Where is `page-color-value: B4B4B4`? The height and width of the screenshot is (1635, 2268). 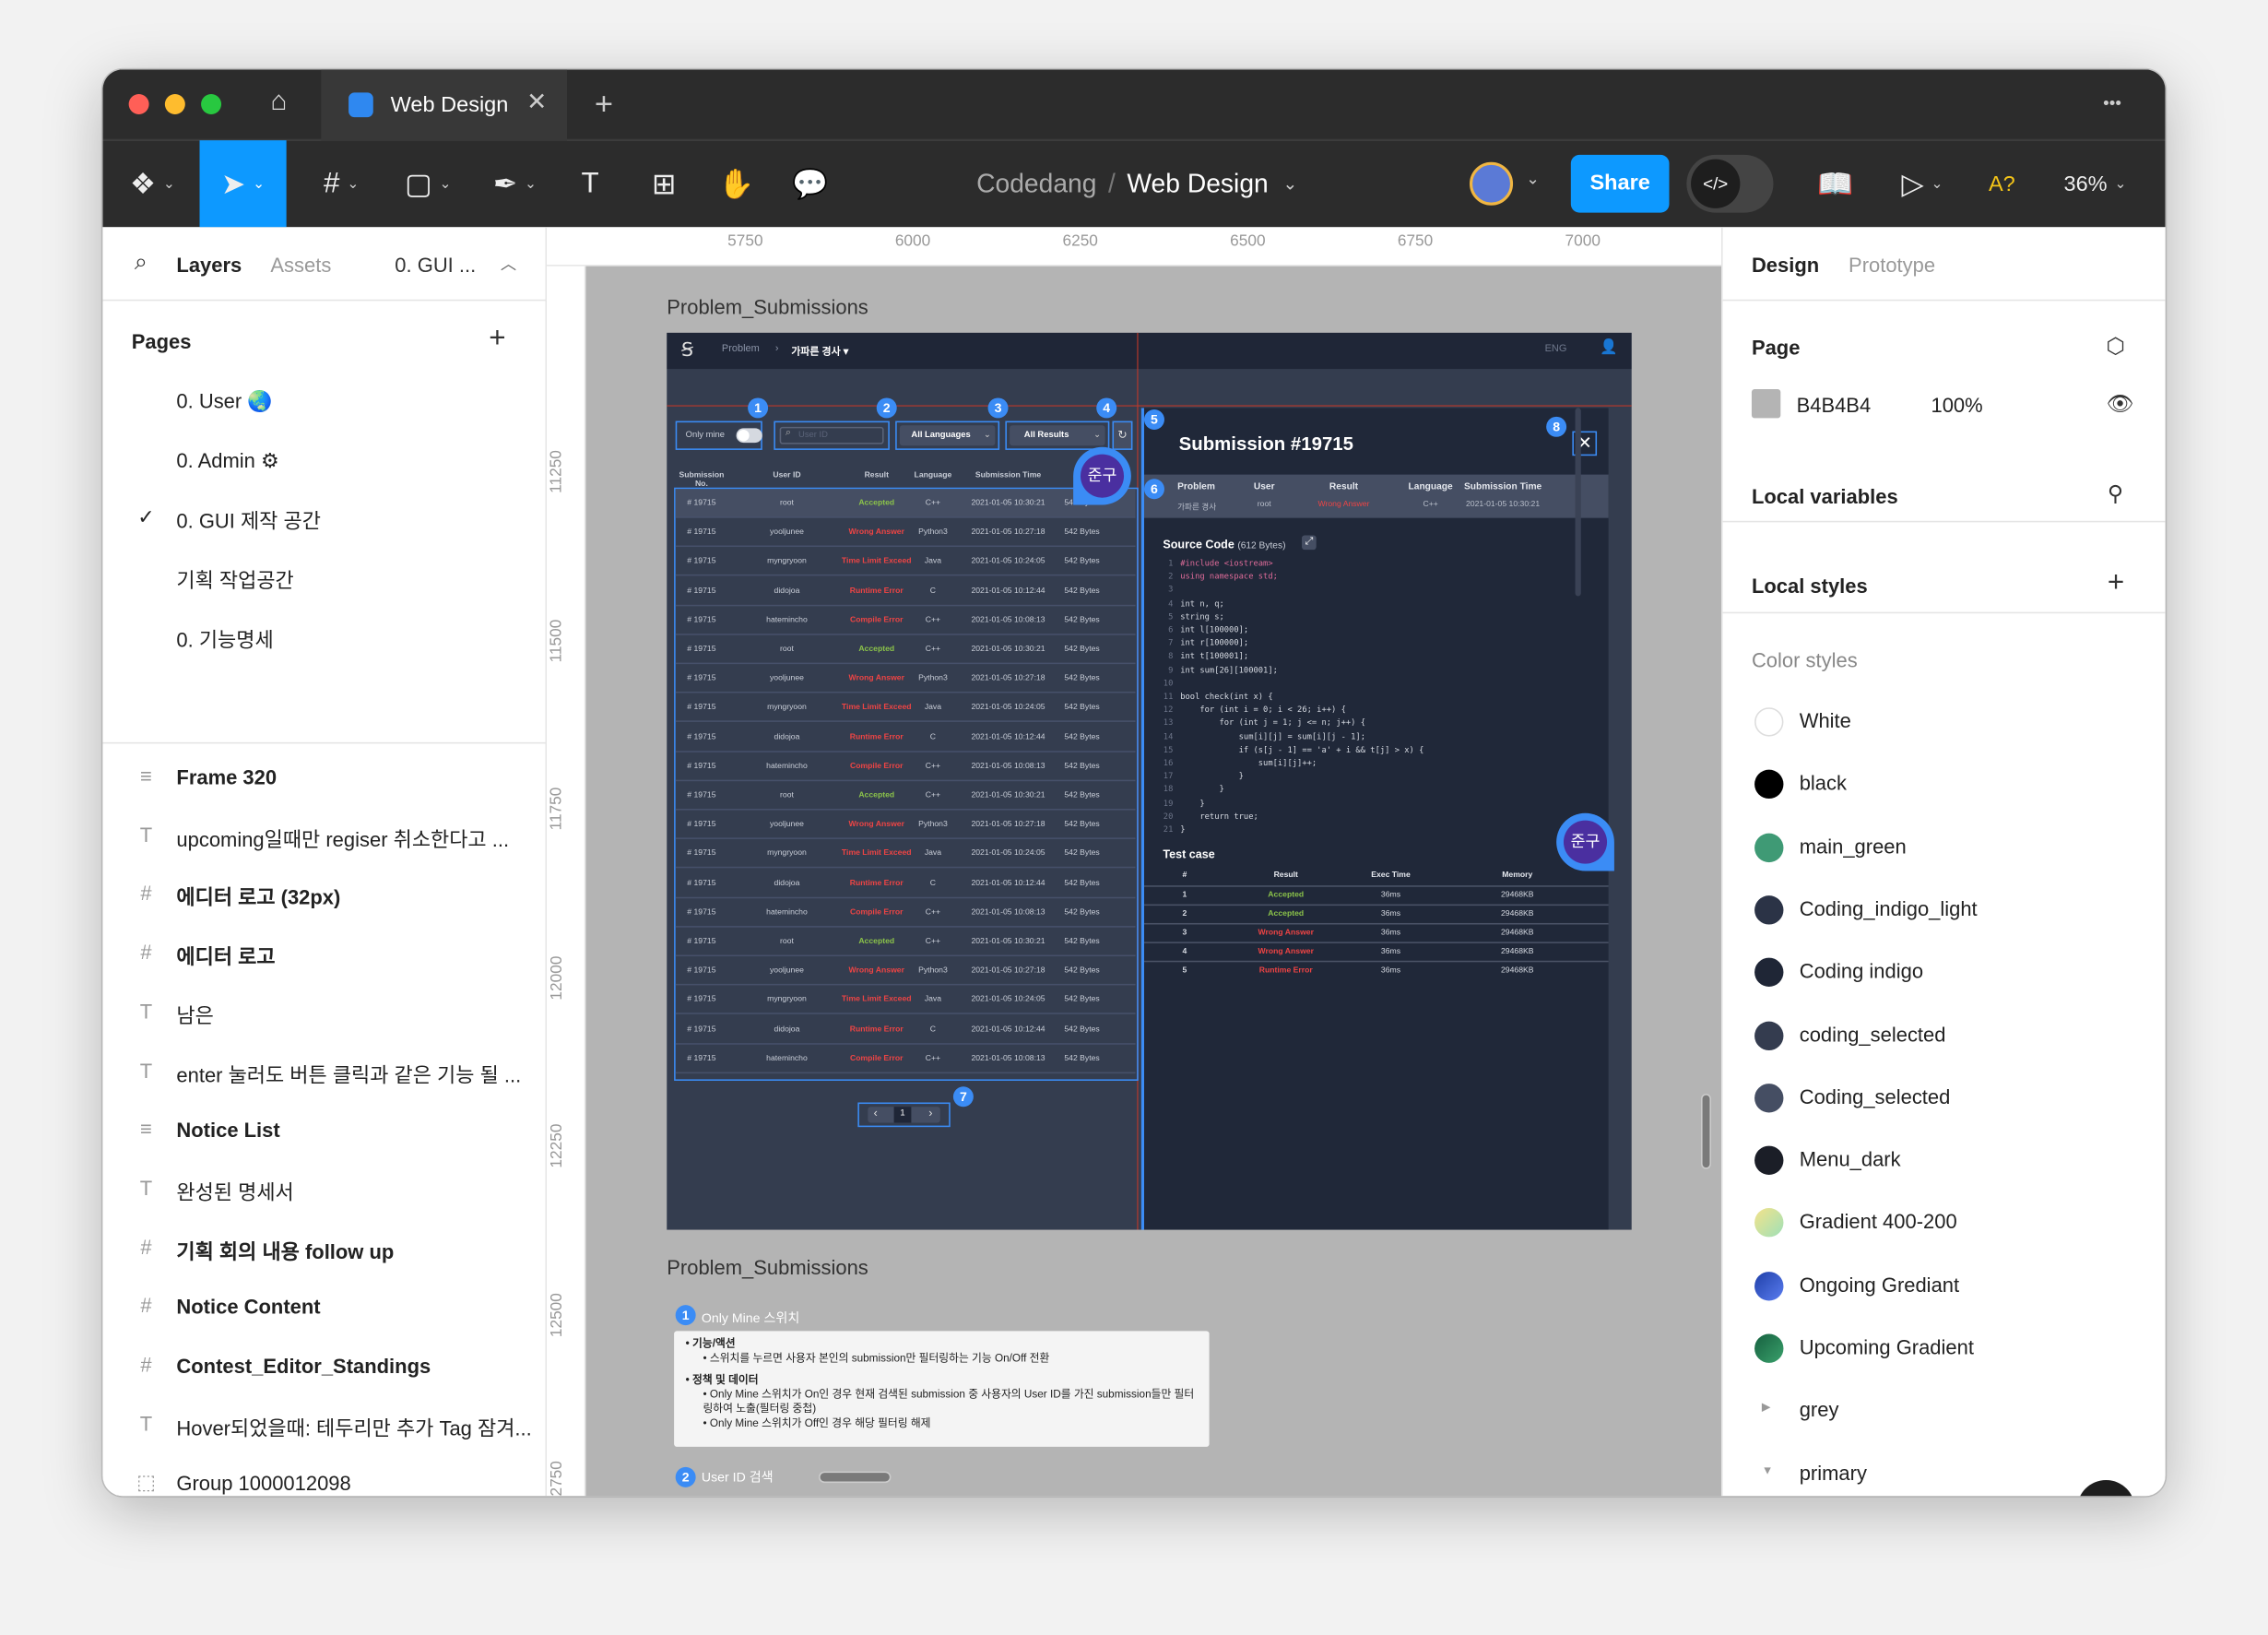 page-color-value: B4B4B4 is located at coordinates (1834, 405).